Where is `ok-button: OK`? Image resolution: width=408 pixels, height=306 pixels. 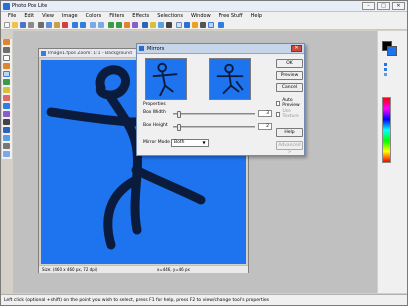 ok-button: OK is located at coordinates (289, 63).